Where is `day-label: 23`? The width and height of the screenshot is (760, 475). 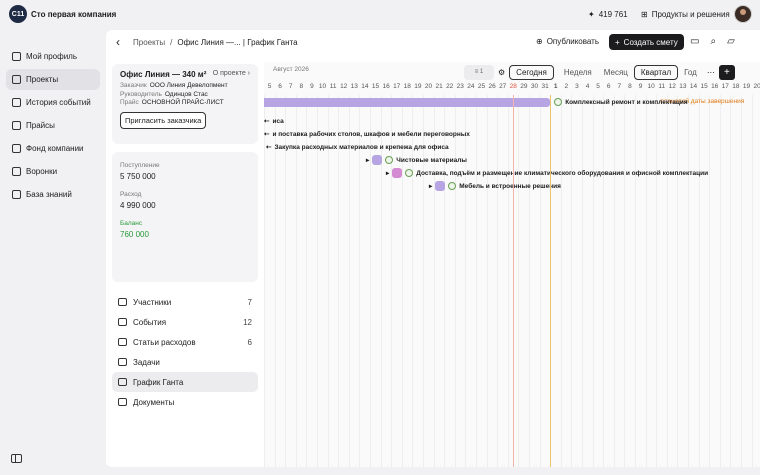
day-label: 23 is located at coordinates (460, 86).